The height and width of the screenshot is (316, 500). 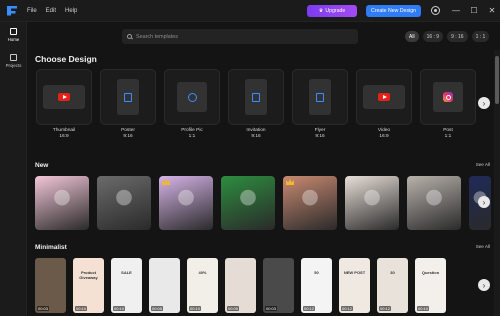 I want to click on maximize-icon: ☐, so click(x=474, y=10).